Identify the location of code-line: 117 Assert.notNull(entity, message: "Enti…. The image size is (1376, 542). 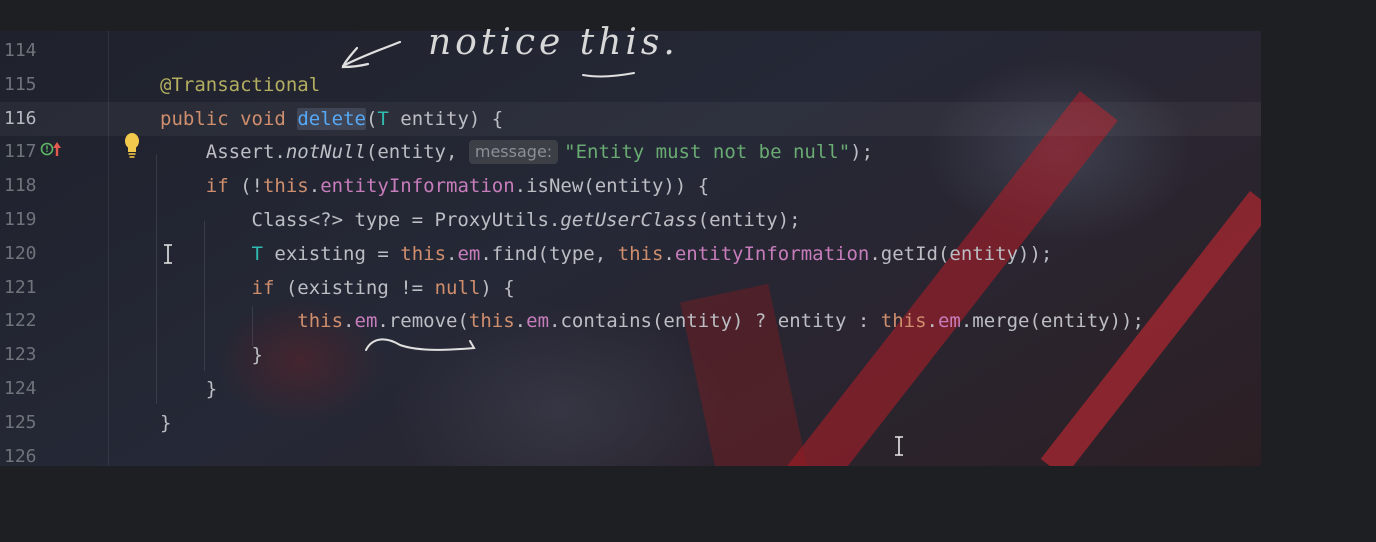
(630, 152).